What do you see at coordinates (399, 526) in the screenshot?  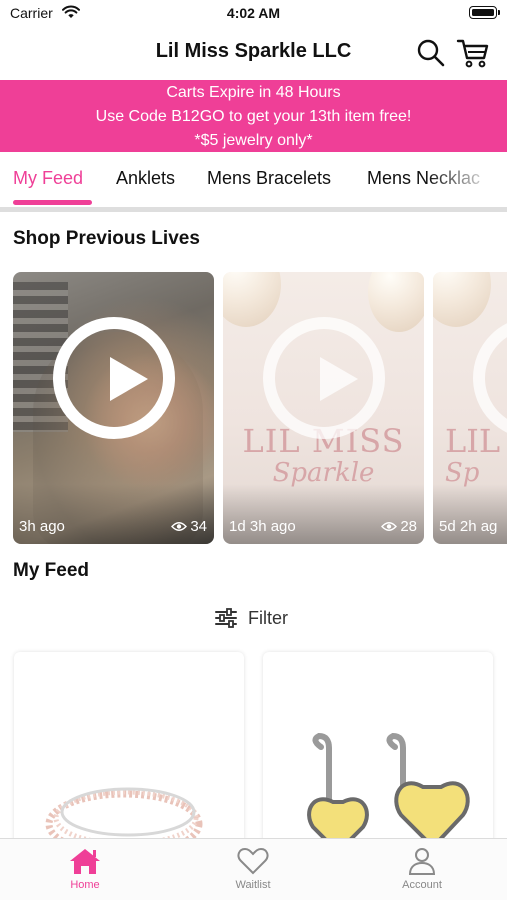 I see `live-views: 28` at bounding box center [399, 526].